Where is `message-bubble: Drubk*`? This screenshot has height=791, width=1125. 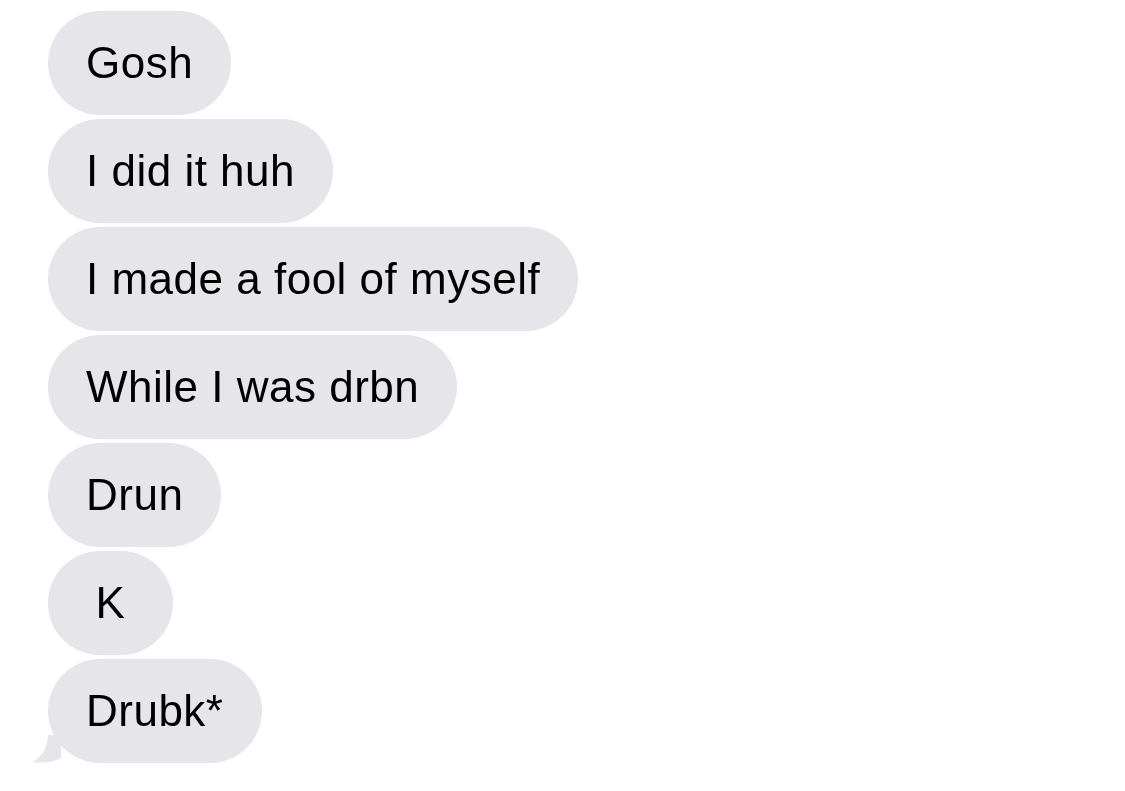 message-bubble: Drubk* is located at coordinates (155, 711).